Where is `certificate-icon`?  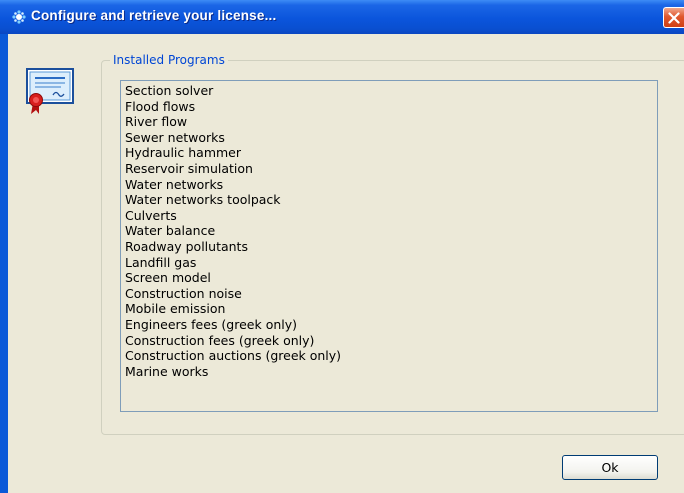
certificate-icon is located at coordinates (51, 91).